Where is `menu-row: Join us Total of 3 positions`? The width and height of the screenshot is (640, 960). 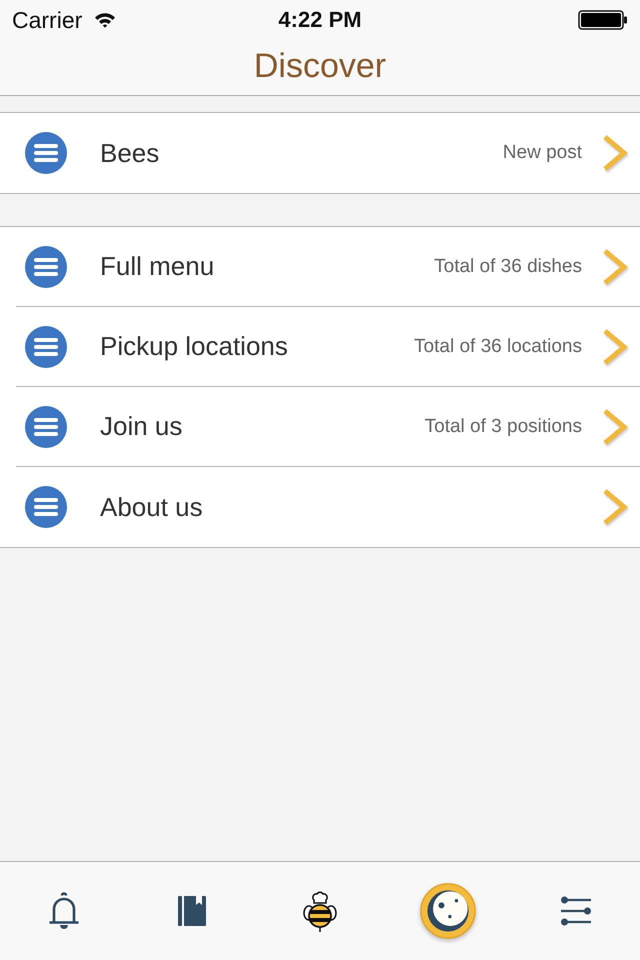 menu-row: Join us Total of 3 positions is located at coordinates (320, 427).